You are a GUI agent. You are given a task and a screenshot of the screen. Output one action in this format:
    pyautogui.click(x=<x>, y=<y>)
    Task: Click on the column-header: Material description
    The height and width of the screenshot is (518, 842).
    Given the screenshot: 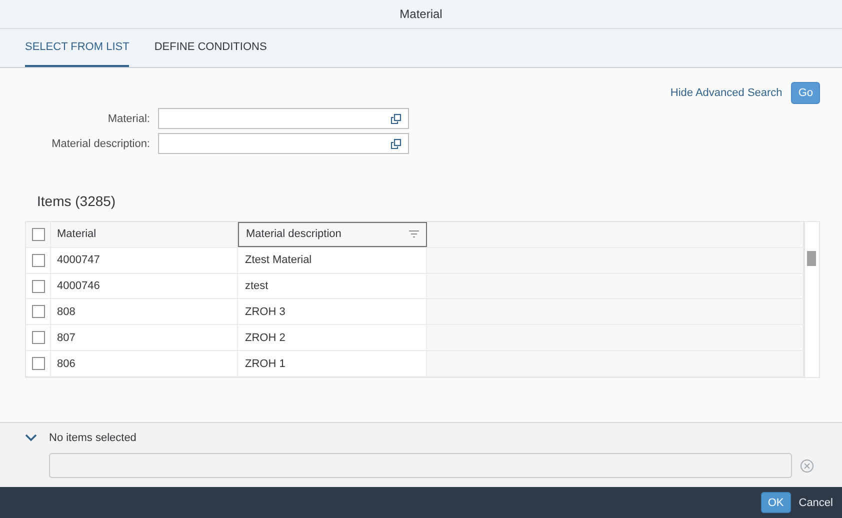 What is the action you would take?
    pyautogui.click(x=332, y=234)
    